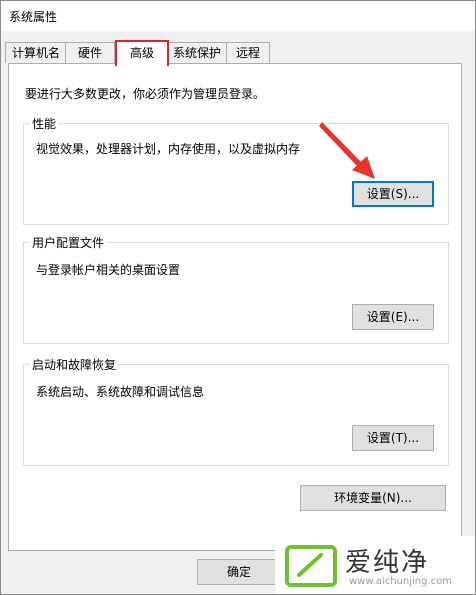 The height and width of the screenshot is (595, 476). What do you see at coordinates (90, 52) in the screenshot?
I see `tab-hardware: 硬件` at bounding box center [90, 52].